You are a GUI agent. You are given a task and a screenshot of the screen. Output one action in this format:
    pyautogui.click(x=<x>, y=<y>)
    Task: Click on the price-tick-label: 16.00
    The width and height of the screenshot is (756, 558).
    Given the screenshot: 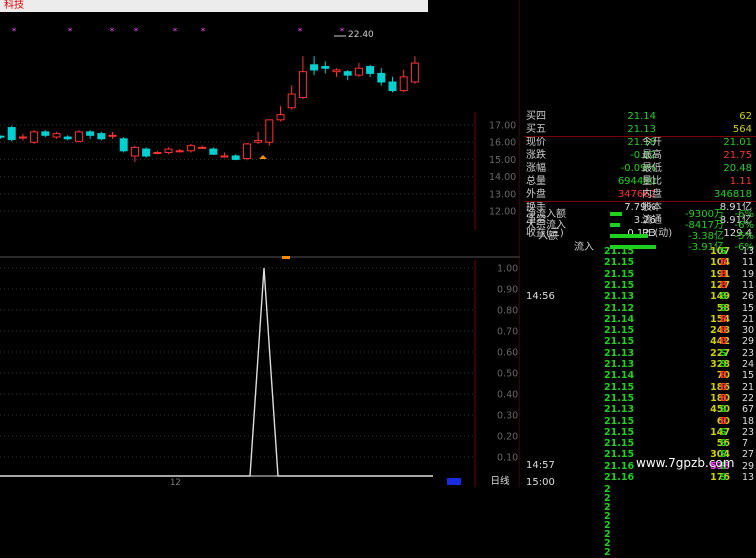 What is the action you would take?
    pyautogui.click(x=502, y=143)
    